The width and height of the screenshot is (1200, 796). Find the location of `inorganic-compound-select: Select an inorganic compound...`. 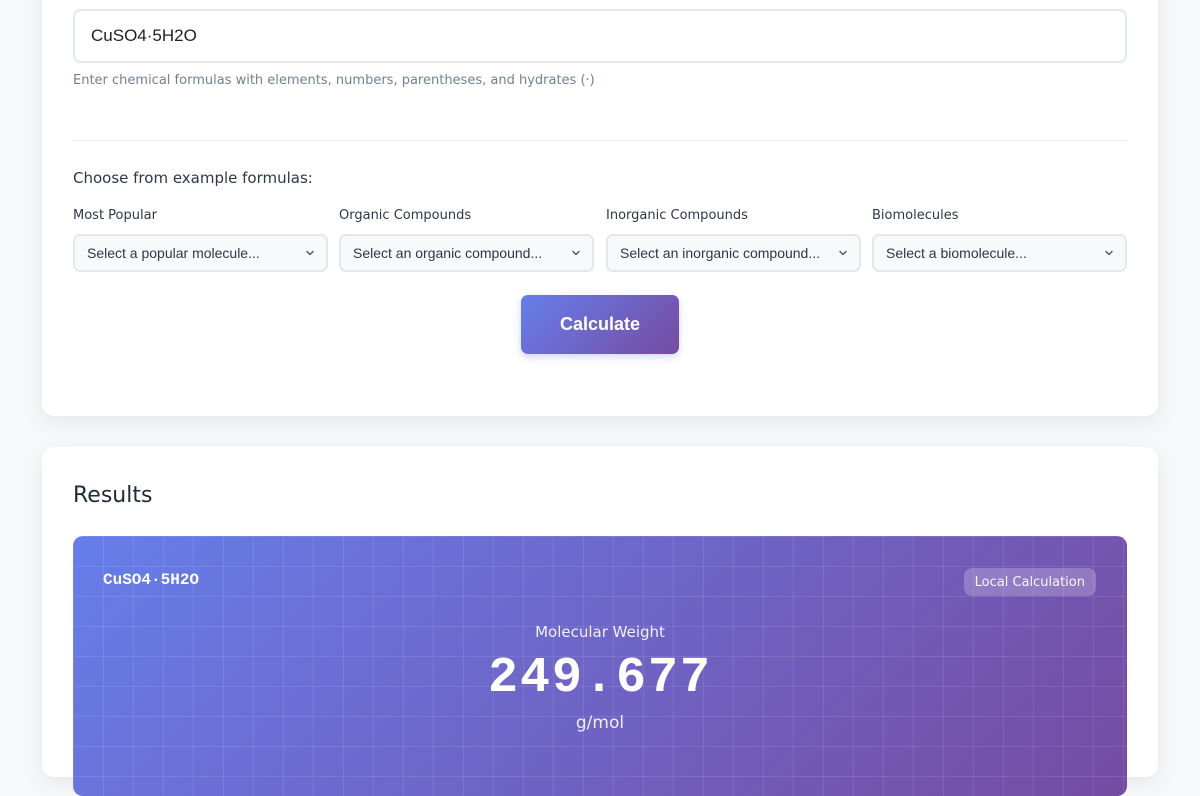

inorganic-compound-select: Select an inorganic compound... is located at coordinates (733, 253).